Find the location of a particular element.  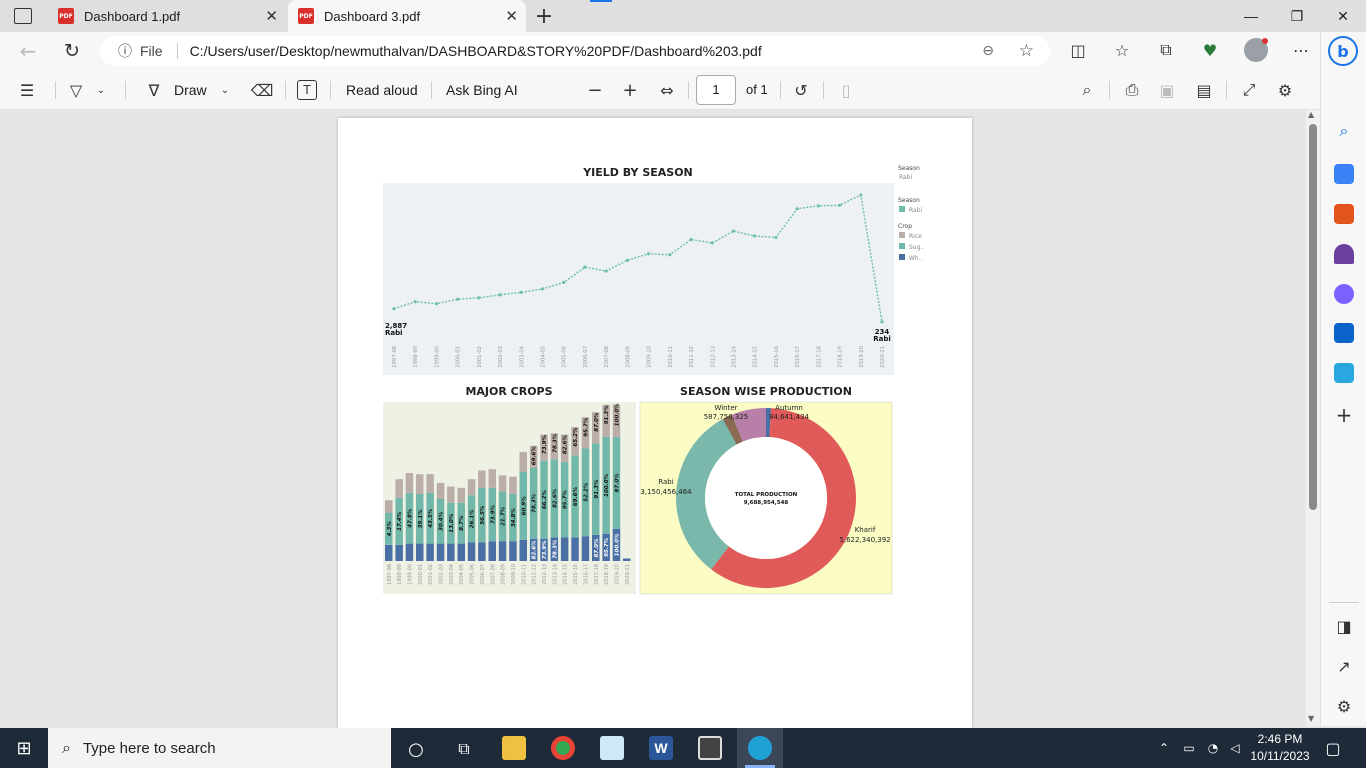

save-icon: ▣ is located at coordinates (1167, 90).